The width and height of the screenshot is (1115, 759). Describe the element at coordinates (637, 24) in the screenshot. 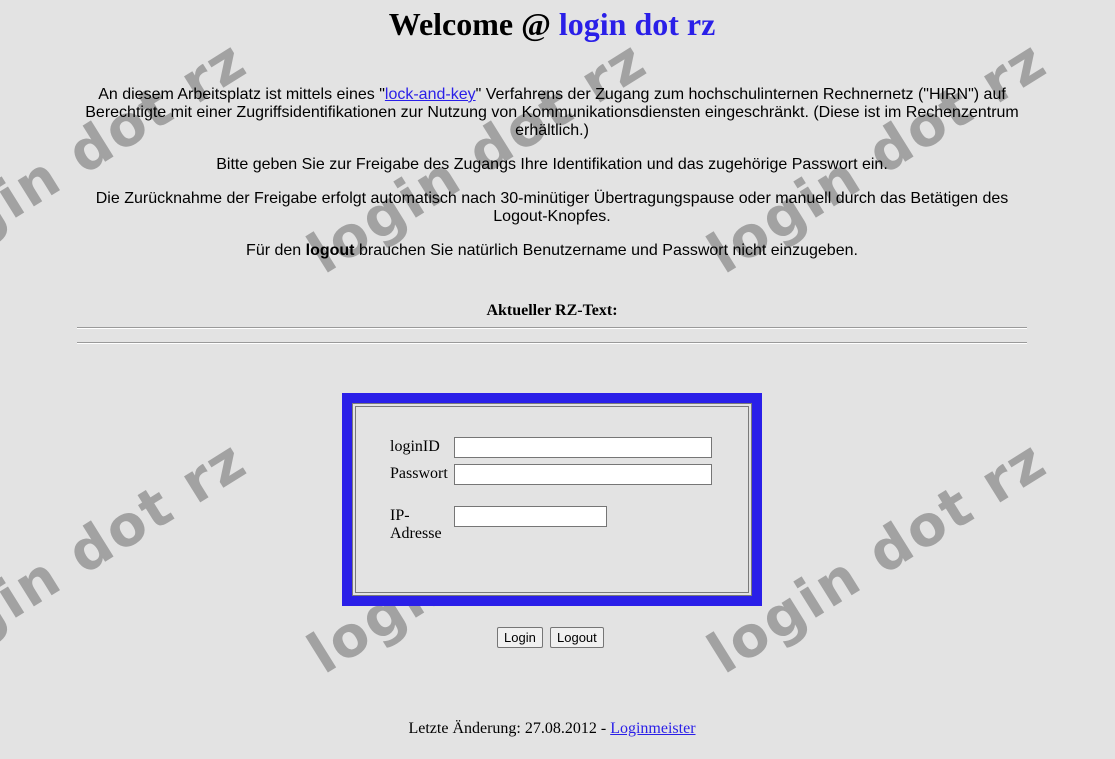

I see `brand-name: login dot rz` at that location.